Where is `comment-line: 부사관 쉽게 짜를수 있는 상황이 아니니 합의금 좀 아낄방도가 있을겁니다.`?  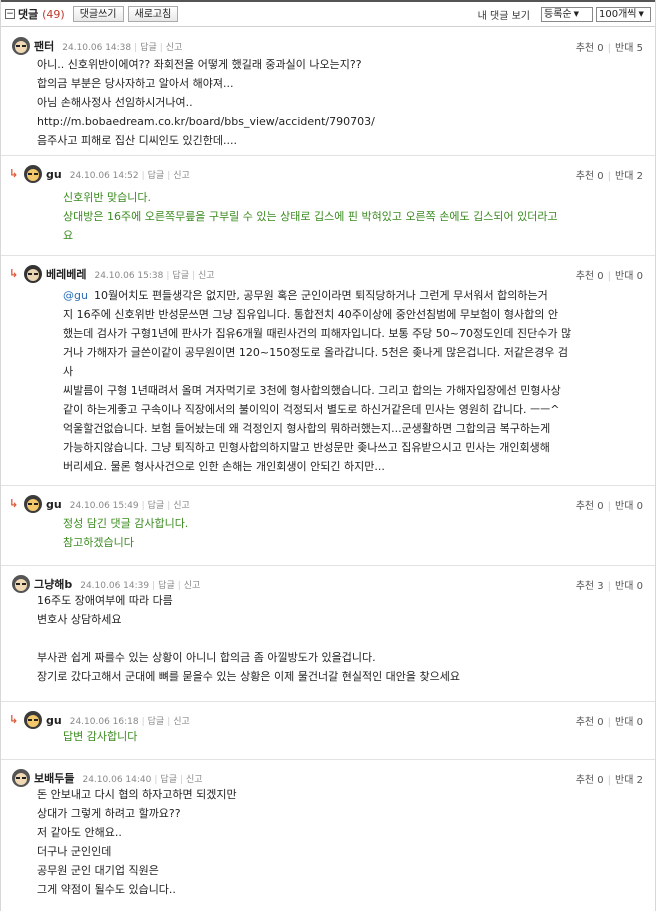
comment-line: 부사관 쉽게 짜를수 있는 상황이 아니니 합의금 좀 아낄방도가 있을겁니다. is located at coordinates (206, 657).